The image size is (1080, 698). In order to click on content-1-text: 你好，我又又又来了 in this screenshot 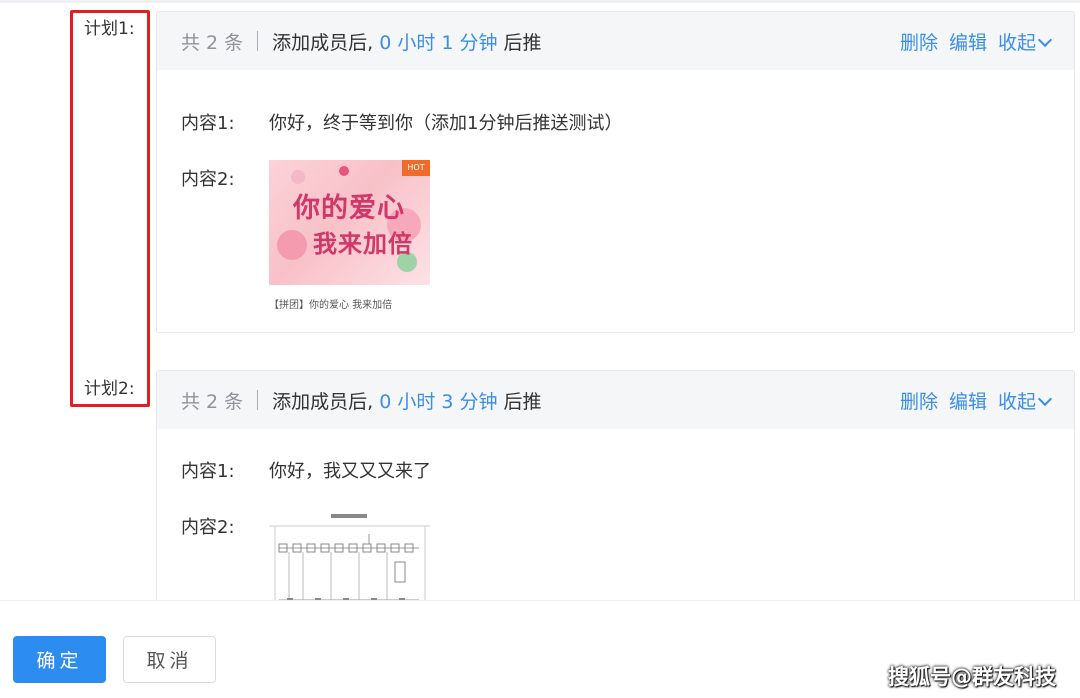, I will do `click(350, 471)`.